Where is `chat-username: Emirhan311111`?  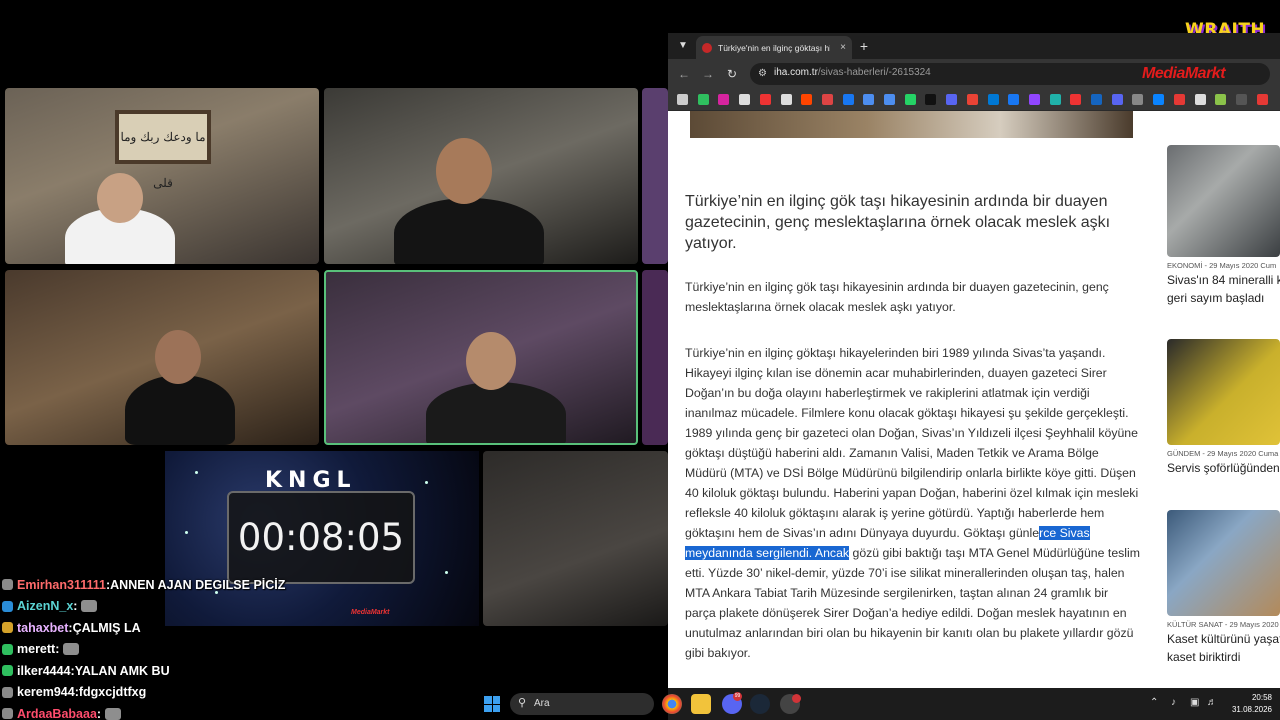
chat-username: Emirhan311111 is located at coordinates (61, 585).